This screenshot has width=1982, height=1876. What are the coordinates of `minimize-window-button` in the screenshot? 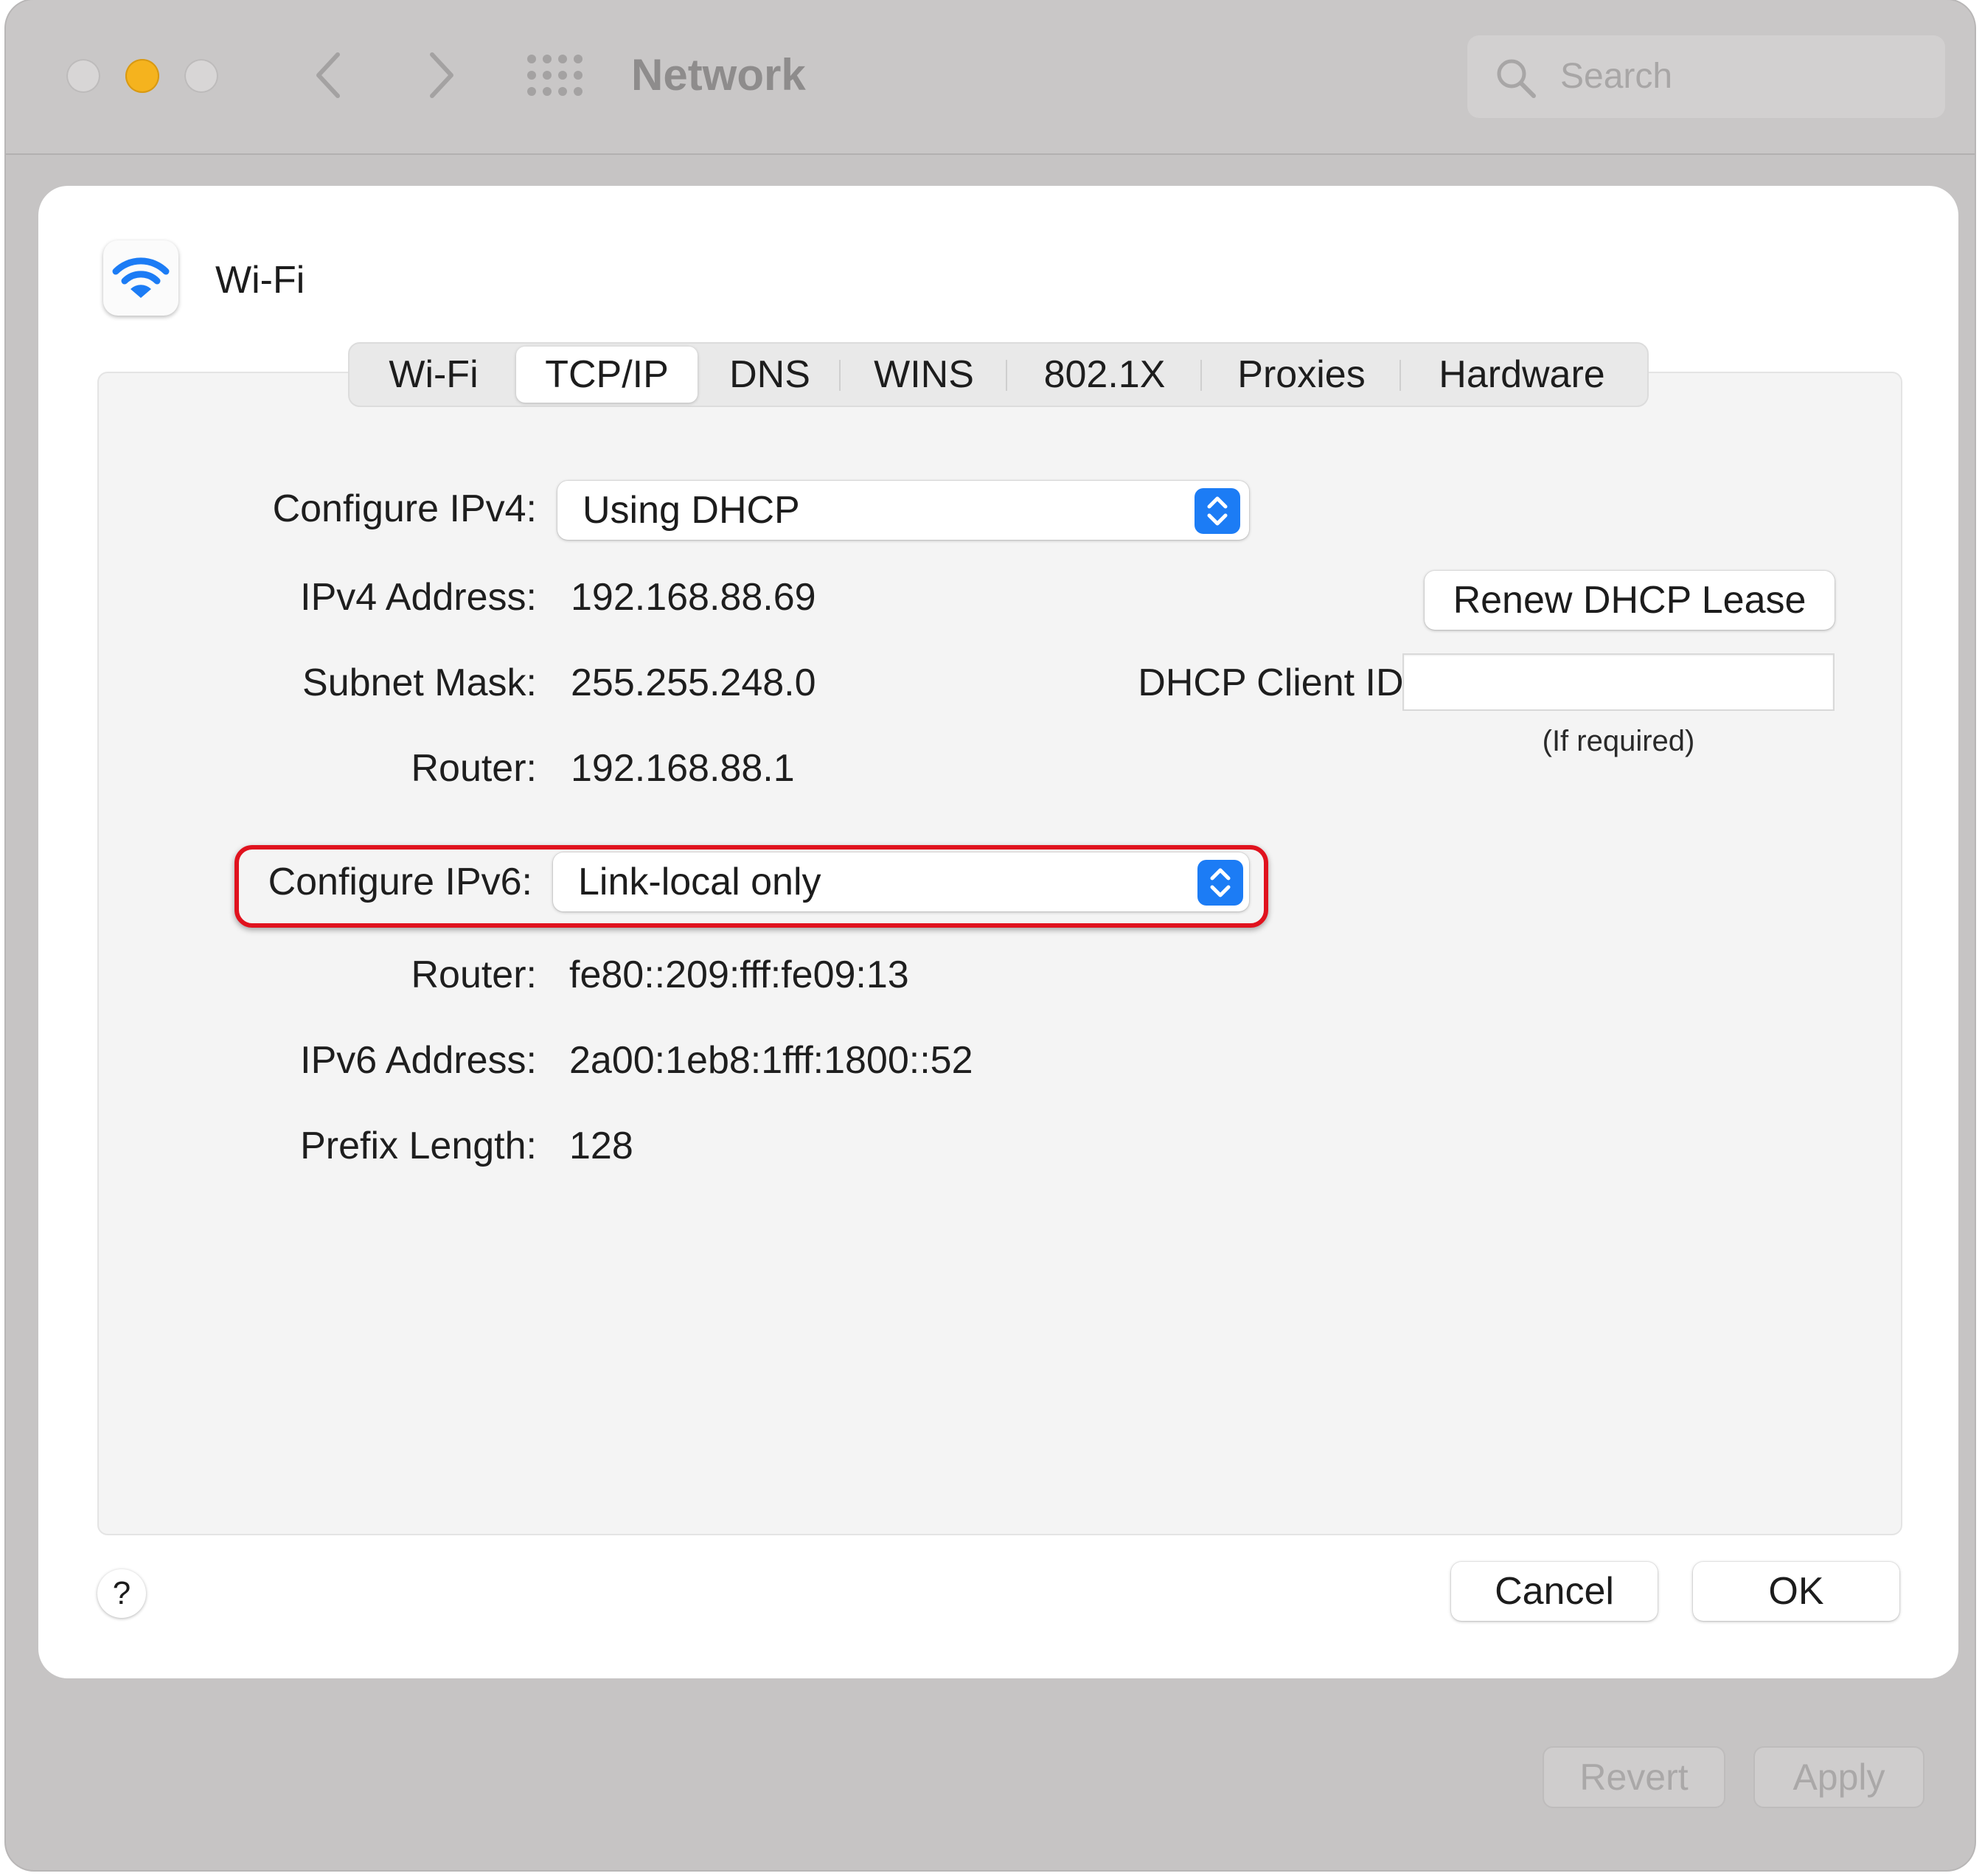 It's located at (142, 76).